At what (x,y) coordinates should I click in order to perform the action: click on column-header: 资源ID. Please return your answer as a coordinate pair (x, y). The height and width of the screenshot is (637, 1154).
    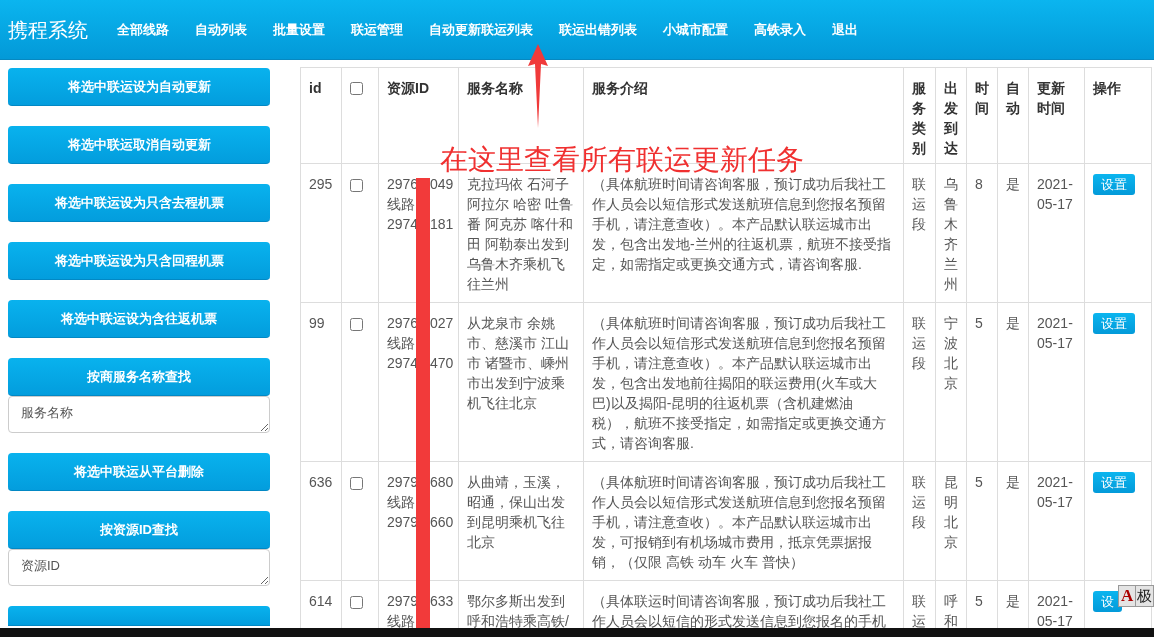
    Looking at the image, I should click on (408, 88).